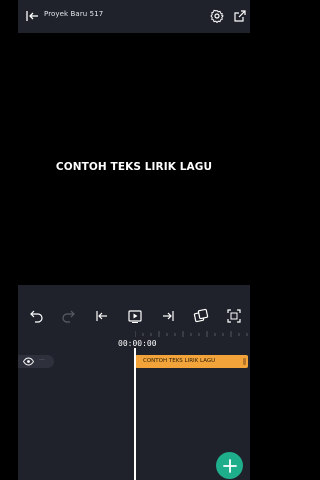 The width and height of the screenshot is (320, 480). What do you see at coordinates (32, 15) in the screenshot?
I see `exit-icon` at bounding box center [32, 15].